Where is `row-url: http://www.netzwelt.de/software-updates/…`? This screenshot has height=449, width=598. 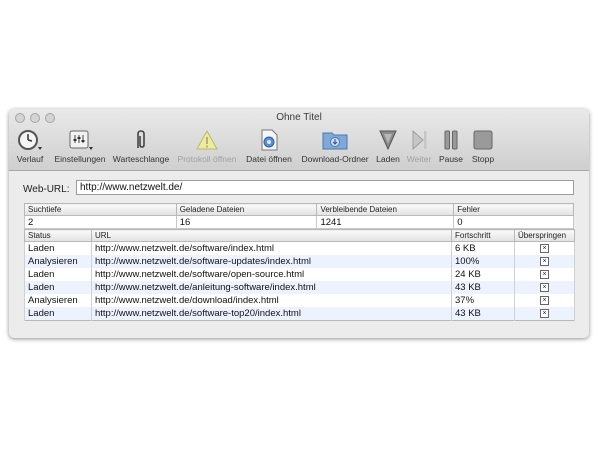
row-url: http://www.netzwelt.de/software-updates/… is located at coordinates (271, 261).